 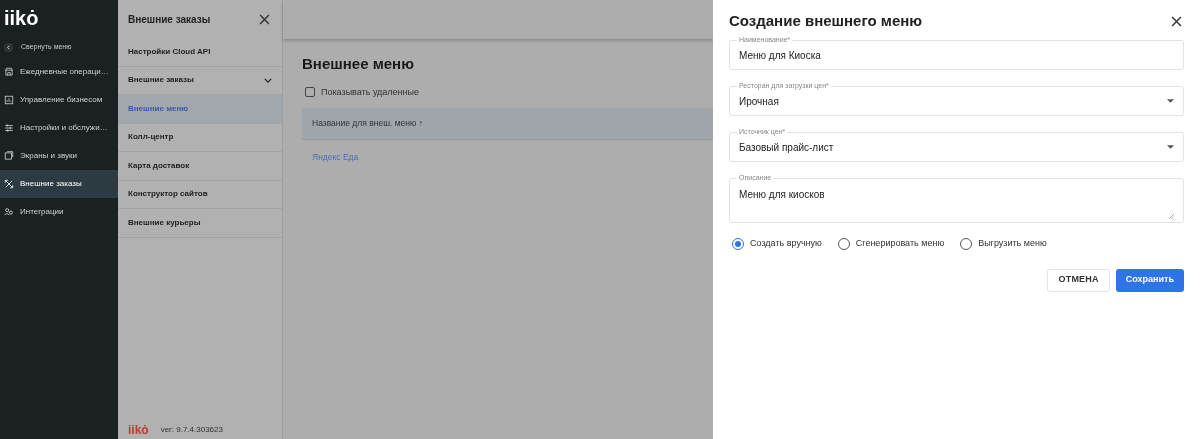 What do you see at coordinates (891, 244) in the screenshot?
I see `radio-option: Сгенерировать меню` at bounding box center [891, 244].